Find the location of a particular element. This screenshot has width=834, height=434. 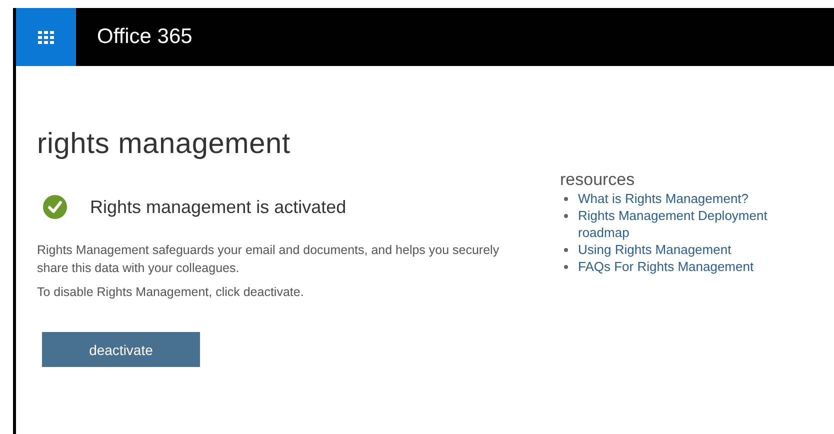

resource-link: Using Rights Management is located at coordinates (683, 249).